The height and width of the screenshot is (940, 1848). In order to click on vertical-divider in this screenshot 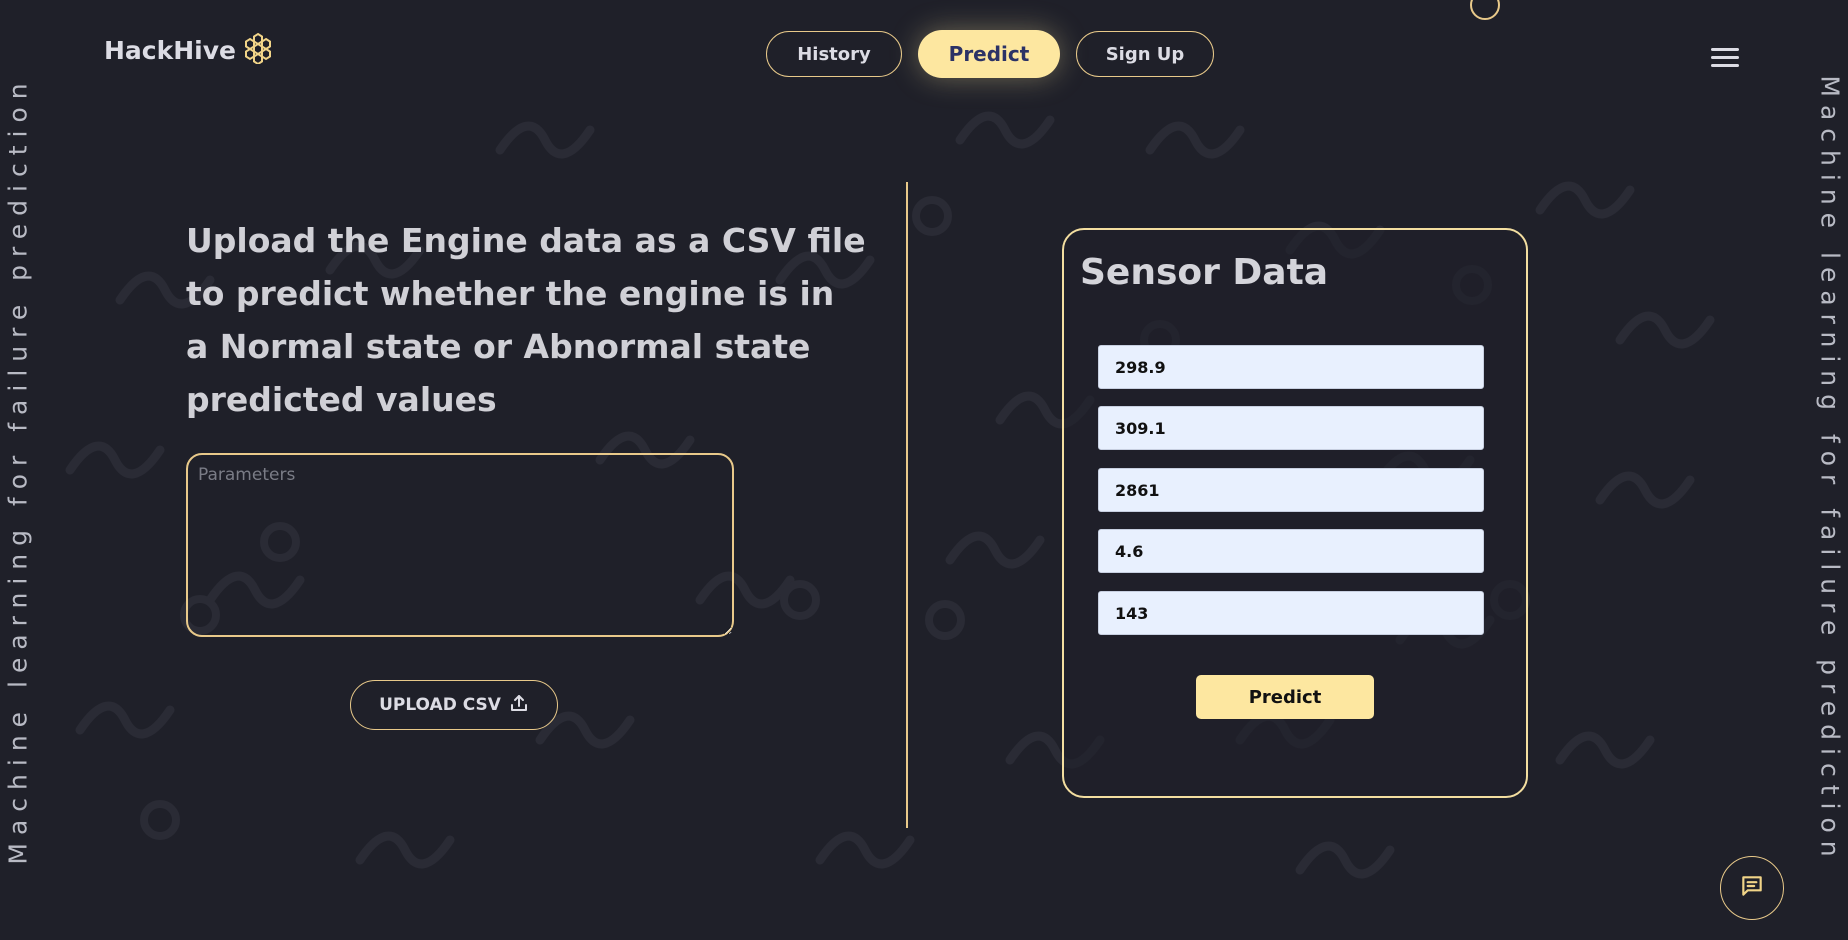, I will do `click(907, 505)`.